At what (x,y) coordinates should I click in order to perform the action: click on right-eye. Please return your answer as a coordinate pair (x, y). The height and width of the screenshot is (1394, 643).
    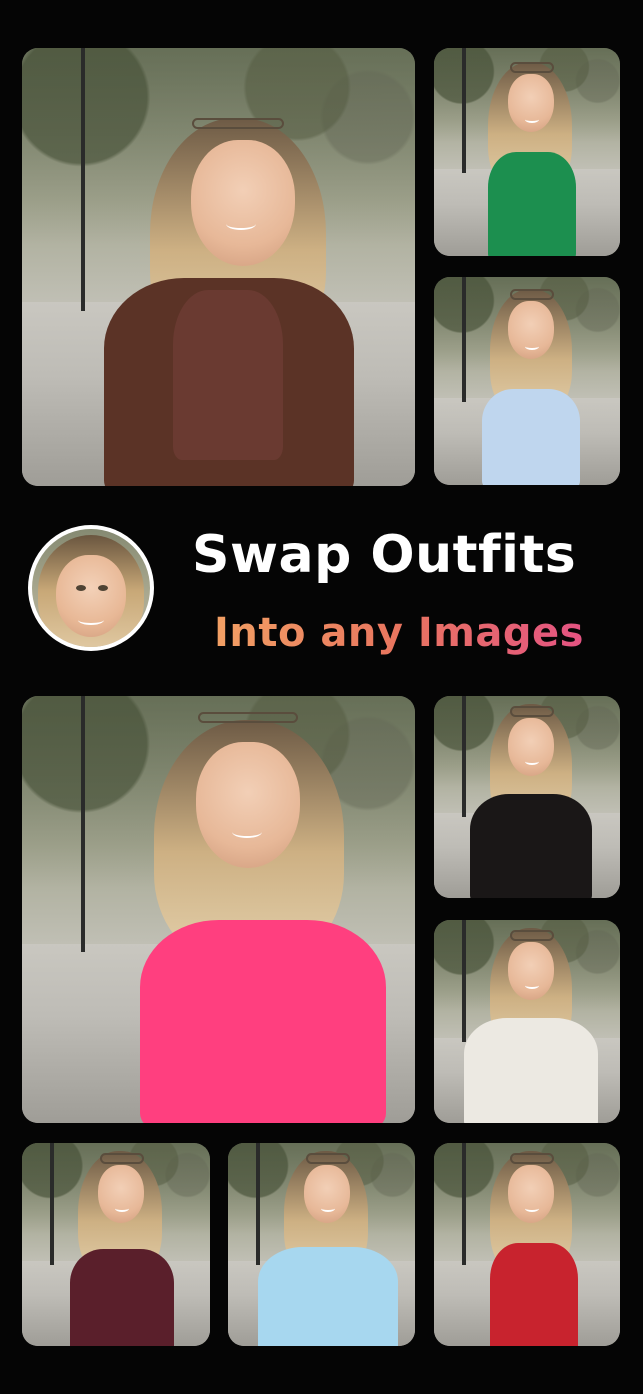
    Looking at the image, I should click on (103, 588).